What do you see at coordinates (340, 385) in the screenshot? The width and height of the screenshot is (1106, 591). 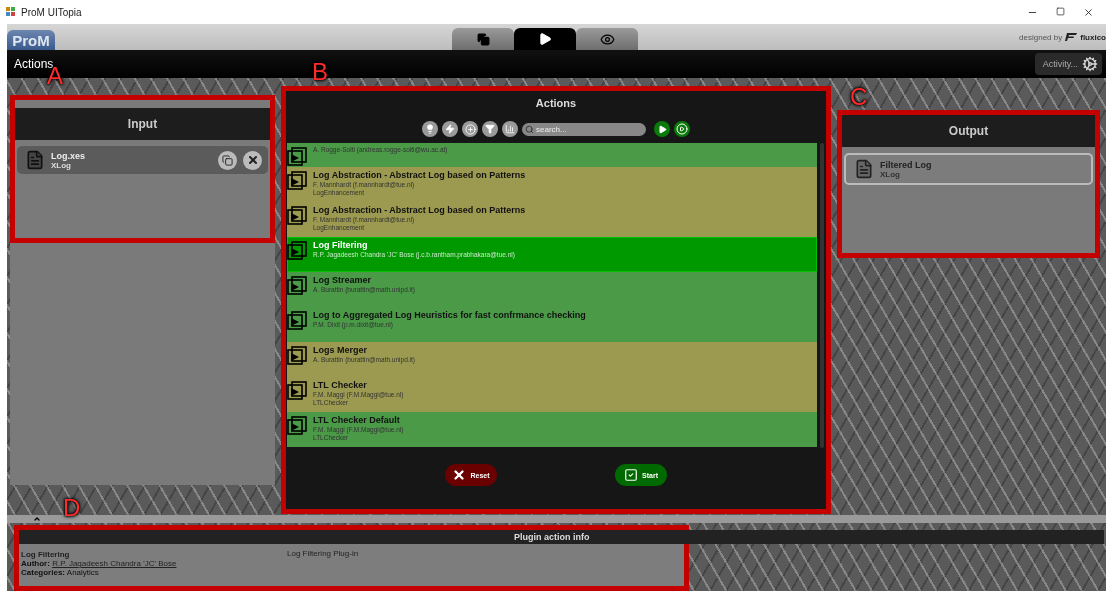 I see `plugin-name: LTL Checker` at bounding box center [340, 385].